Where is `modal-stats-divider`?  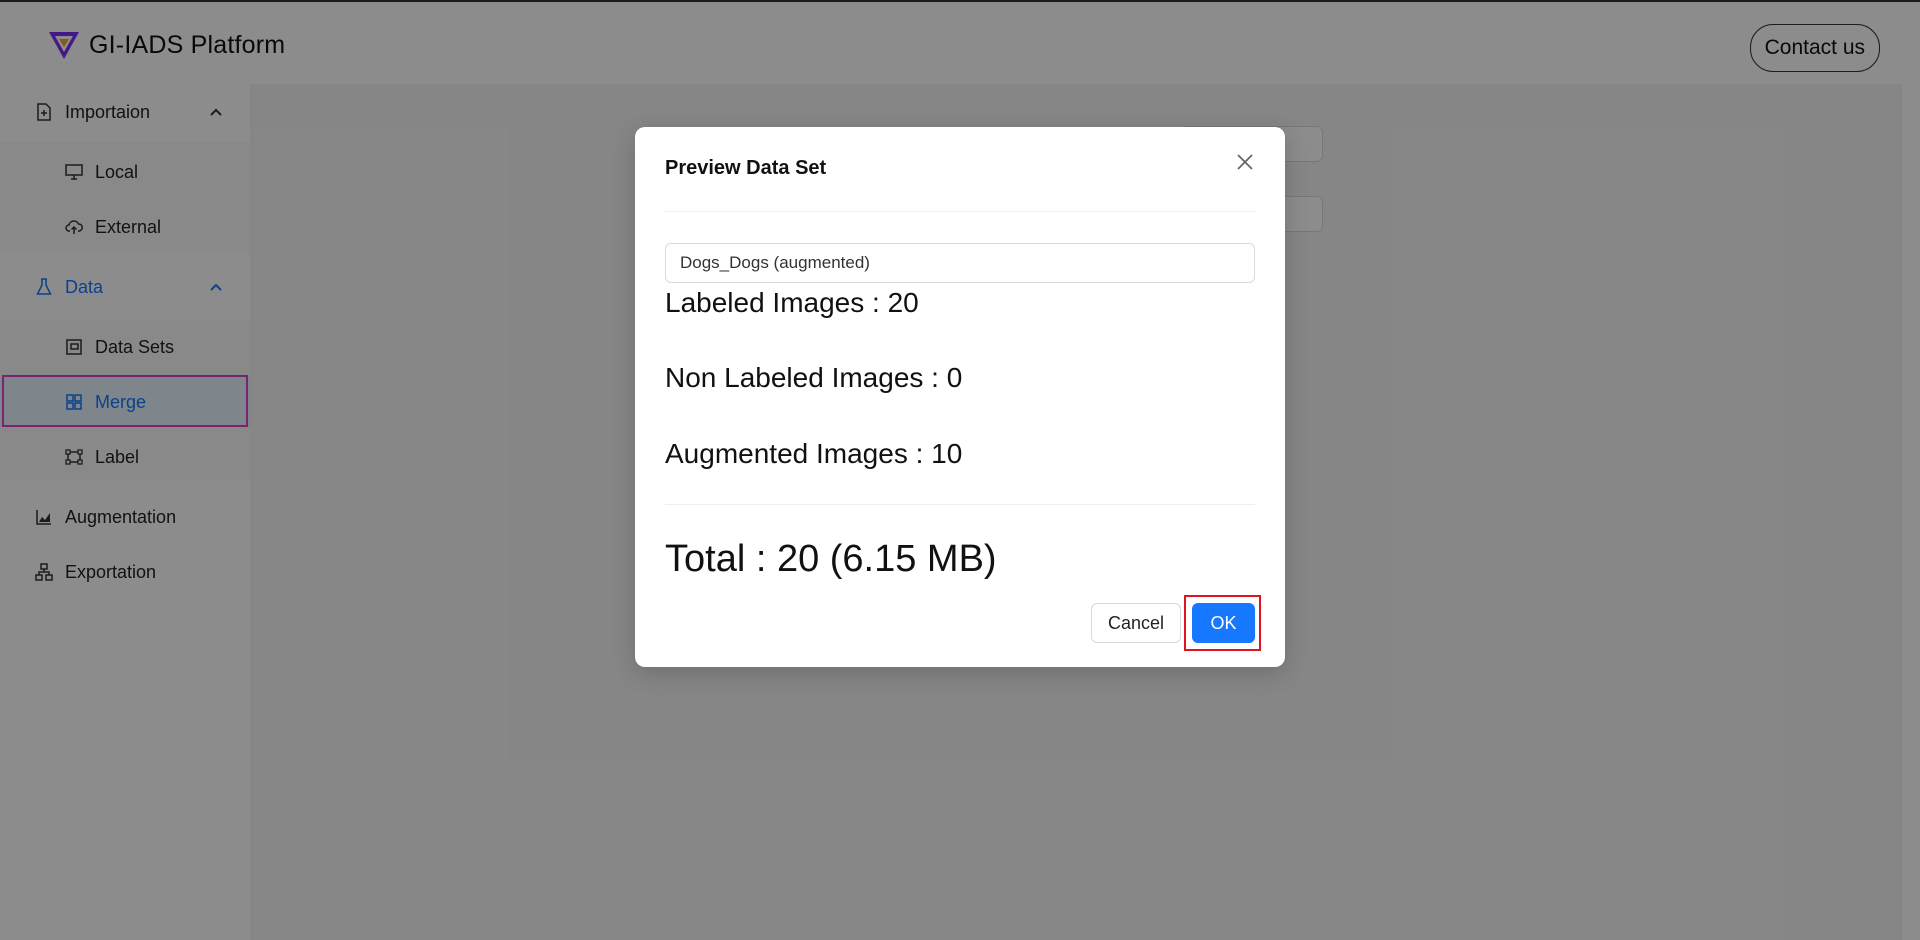
modal-stats-divider is located at coordinates (960, 504).